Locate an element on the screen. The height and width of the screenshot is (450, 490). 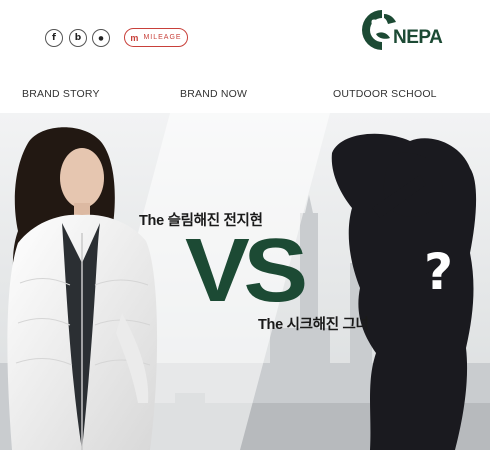
blog-icon: b is located at coordinates (78, 38).